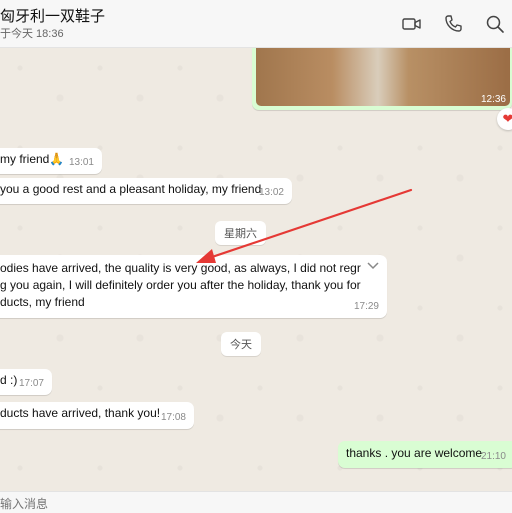 This screenshot has height=513, width=512. I want to click on message-composer, so click(256, 502).